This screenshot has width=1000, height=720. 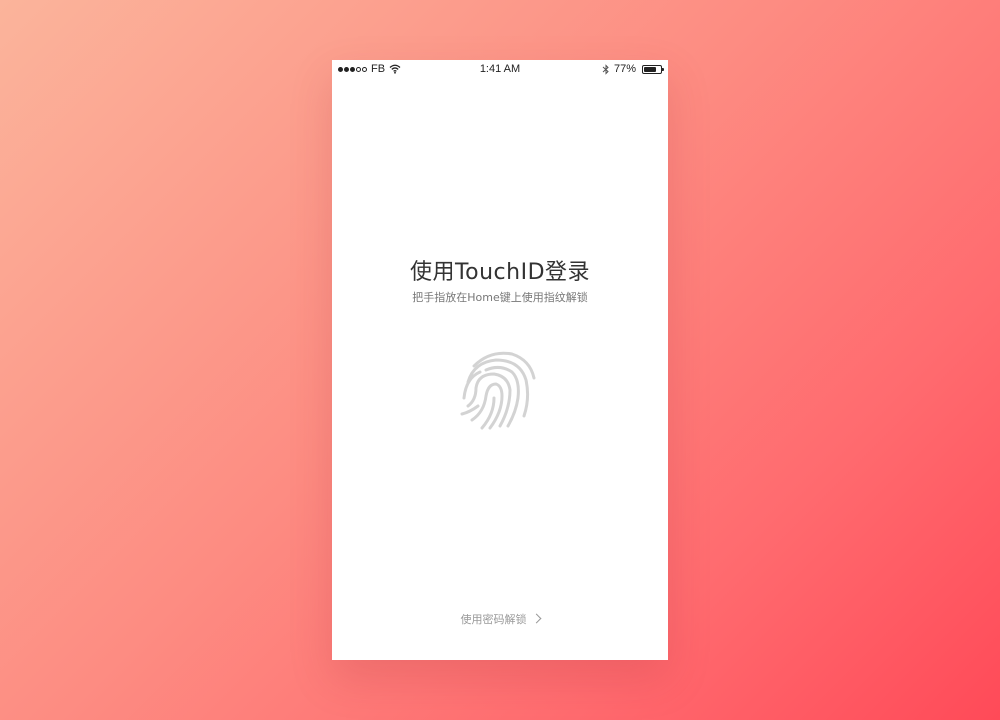 I want to click on status-bar: FB 1:41 AM 77%, so click(x=500, y=70).